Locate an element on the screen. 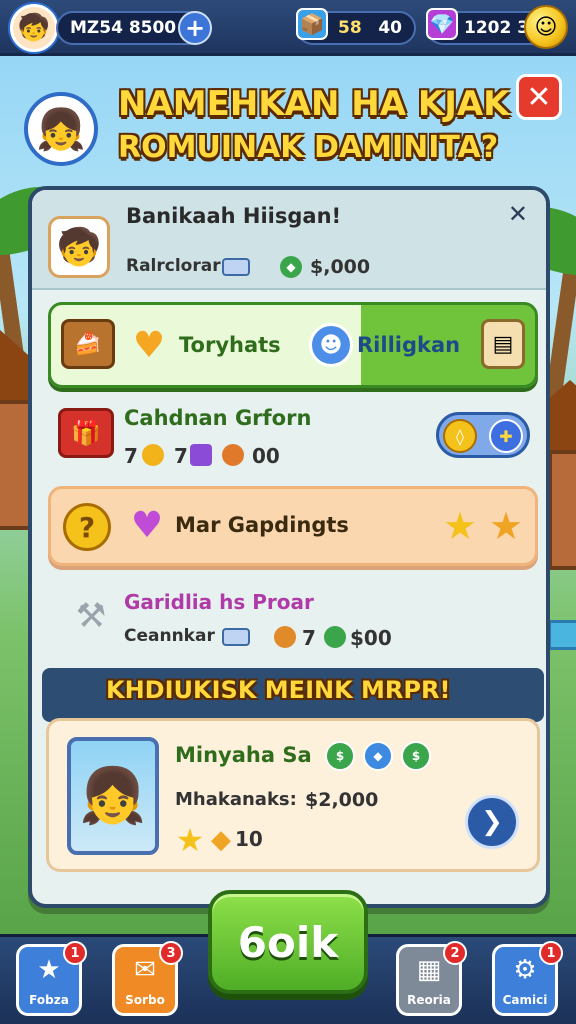  box-icon: ▤ is located at coordinates (503, 344).